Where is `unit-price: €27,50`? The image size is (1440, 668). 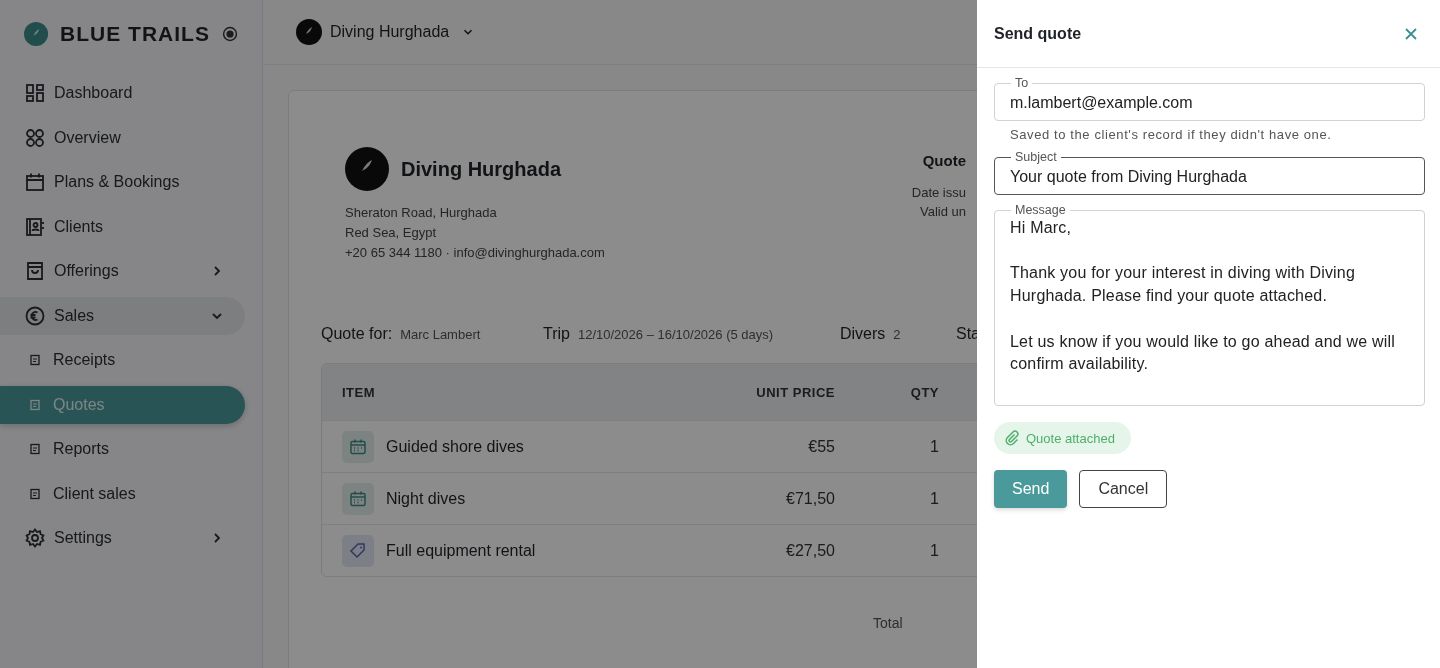
unit-price: €27,50 is located at coordinates (810, 550).